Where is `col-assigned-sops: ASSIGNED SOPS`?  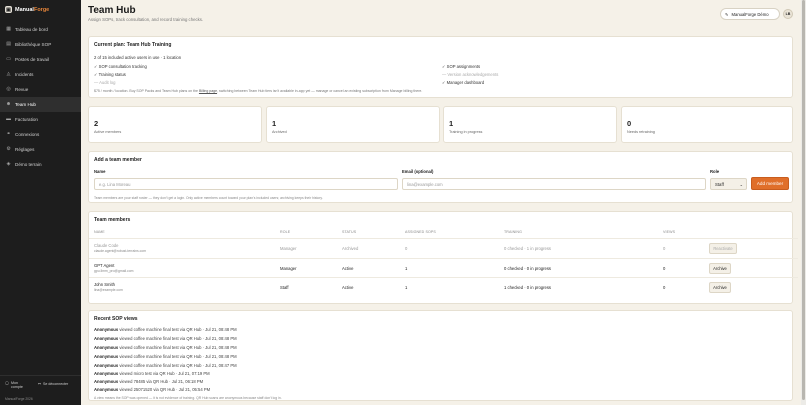
col-assigned-sops: ASSIGNED SOPS is located at coordinates (420, 232).